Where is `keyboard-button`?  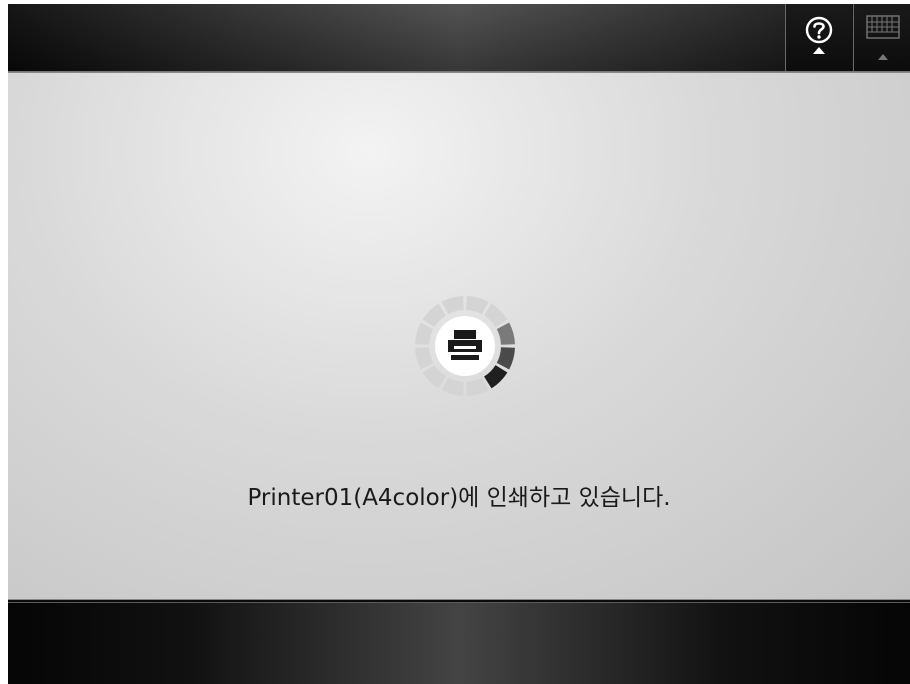
keyboard-button is located at coordinates (881, 37).